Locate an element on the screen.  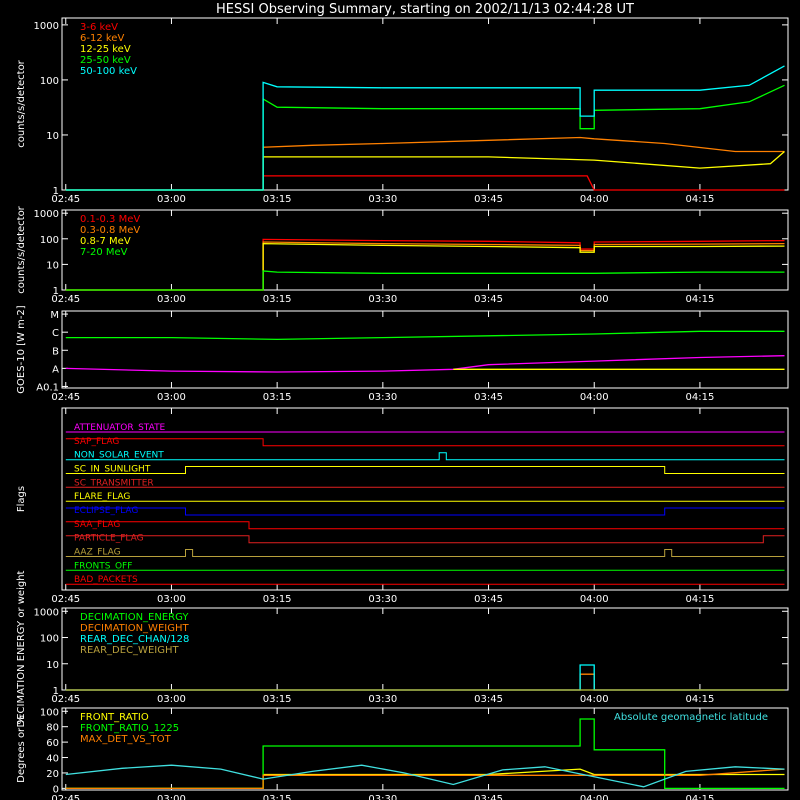
decimation-xtick-label: 04:00 is located at coordinates (594, 699).